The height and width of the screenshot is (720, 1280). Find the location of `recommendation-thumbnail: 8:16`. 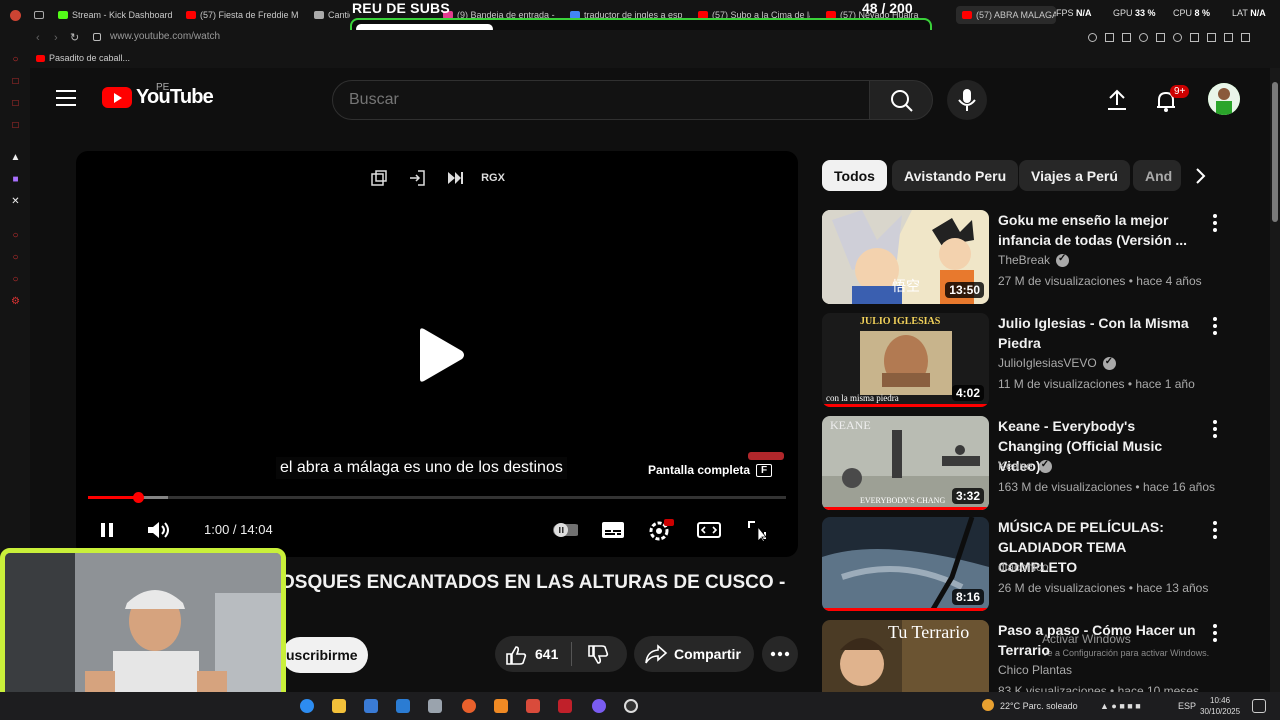

recommendation-thumbnail: 8:16 is located at coordinates (905, 564).